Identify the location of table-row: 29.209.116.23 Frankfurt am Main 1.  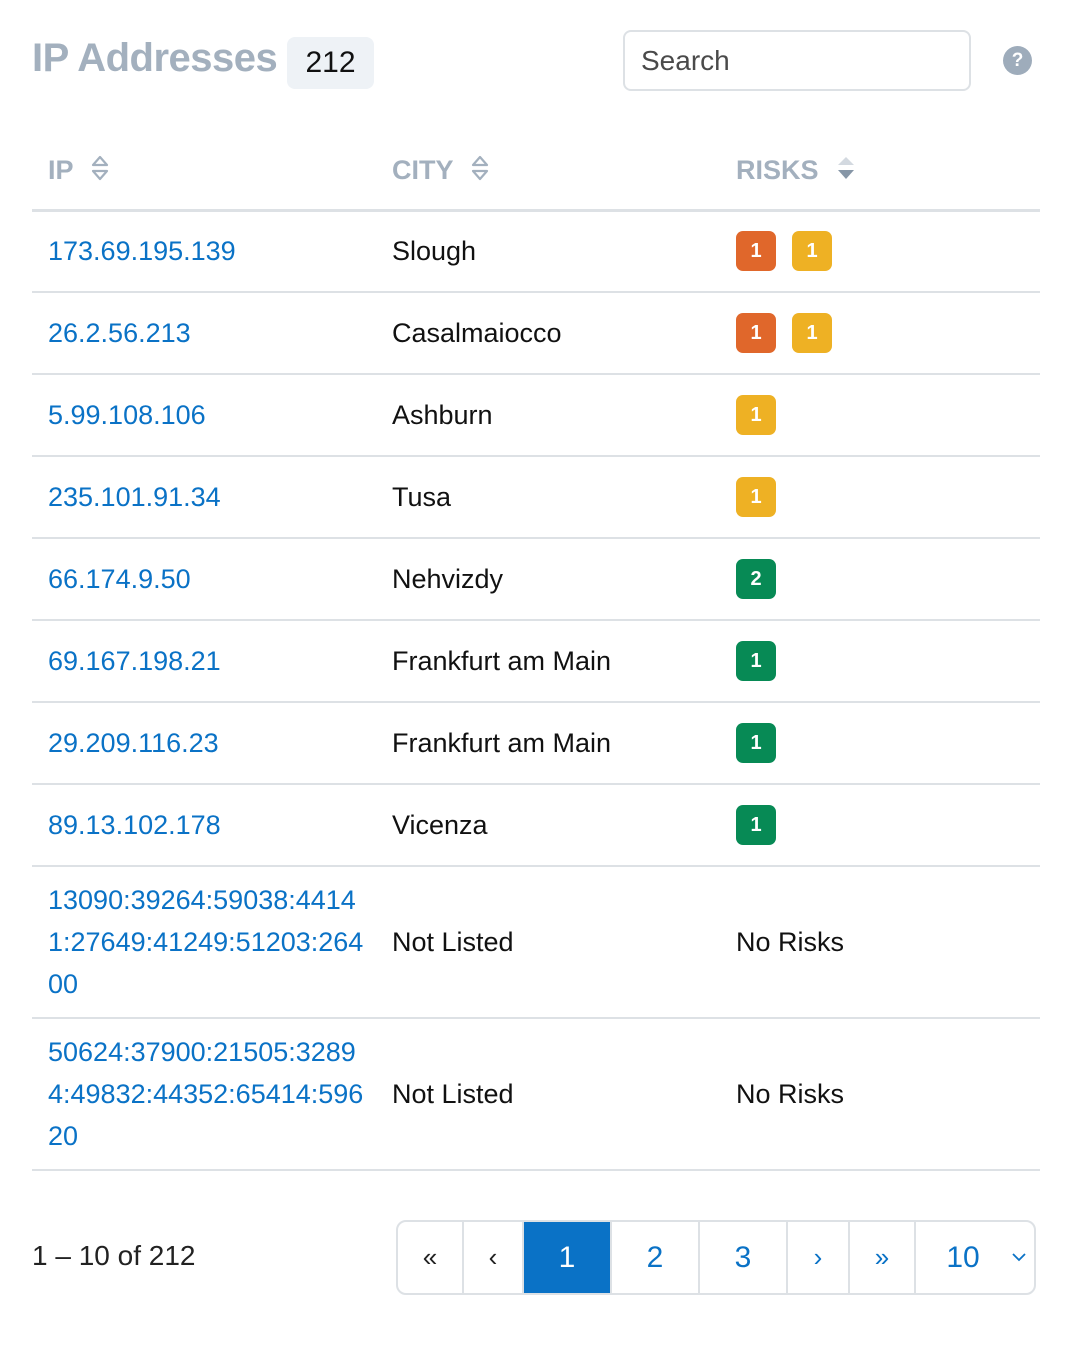
(536, 743).